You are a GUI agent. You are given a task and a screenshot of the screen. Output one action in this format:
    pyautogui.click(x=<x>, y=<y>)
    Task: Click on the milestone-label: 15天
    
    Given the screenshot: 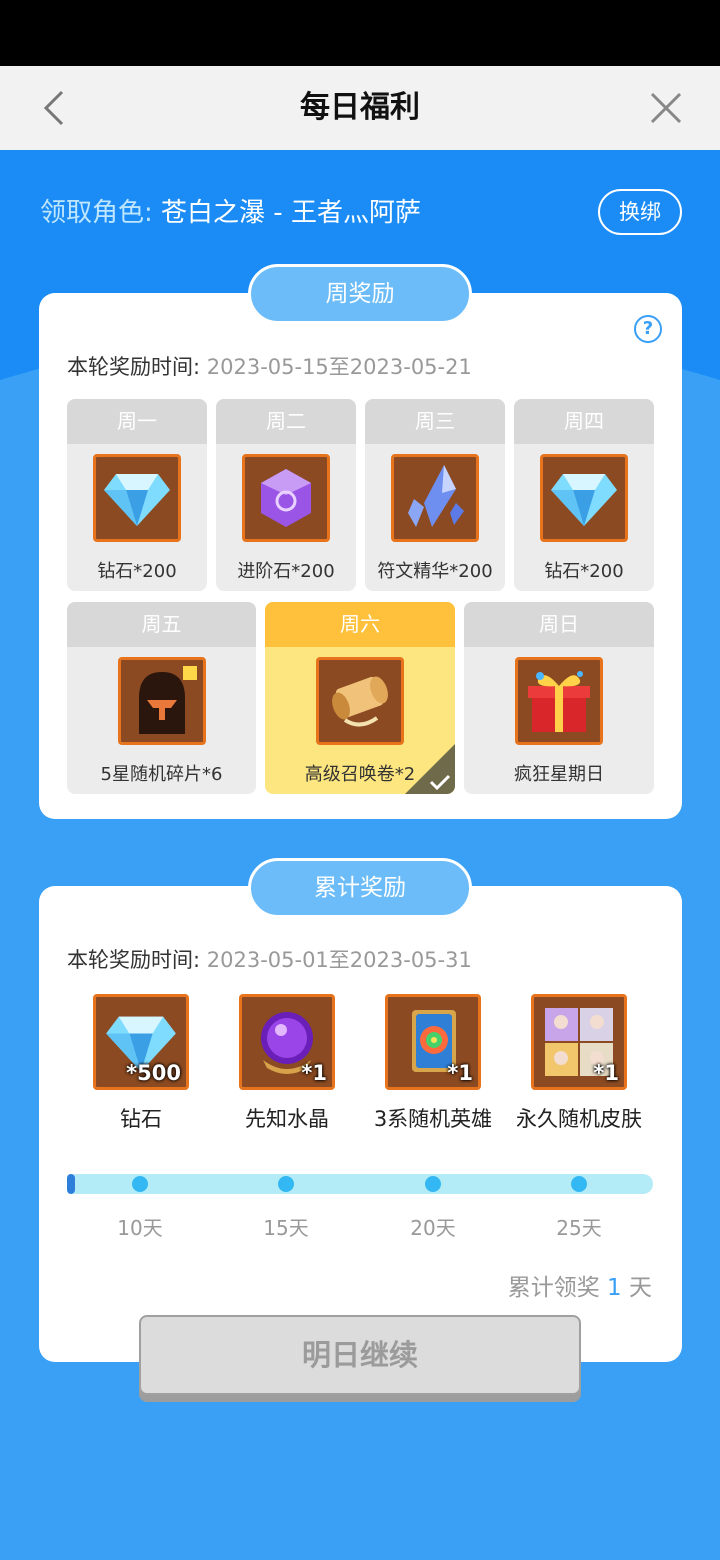 What is the action you would take?
    pyautogui.click(x=286, y=1228)
    